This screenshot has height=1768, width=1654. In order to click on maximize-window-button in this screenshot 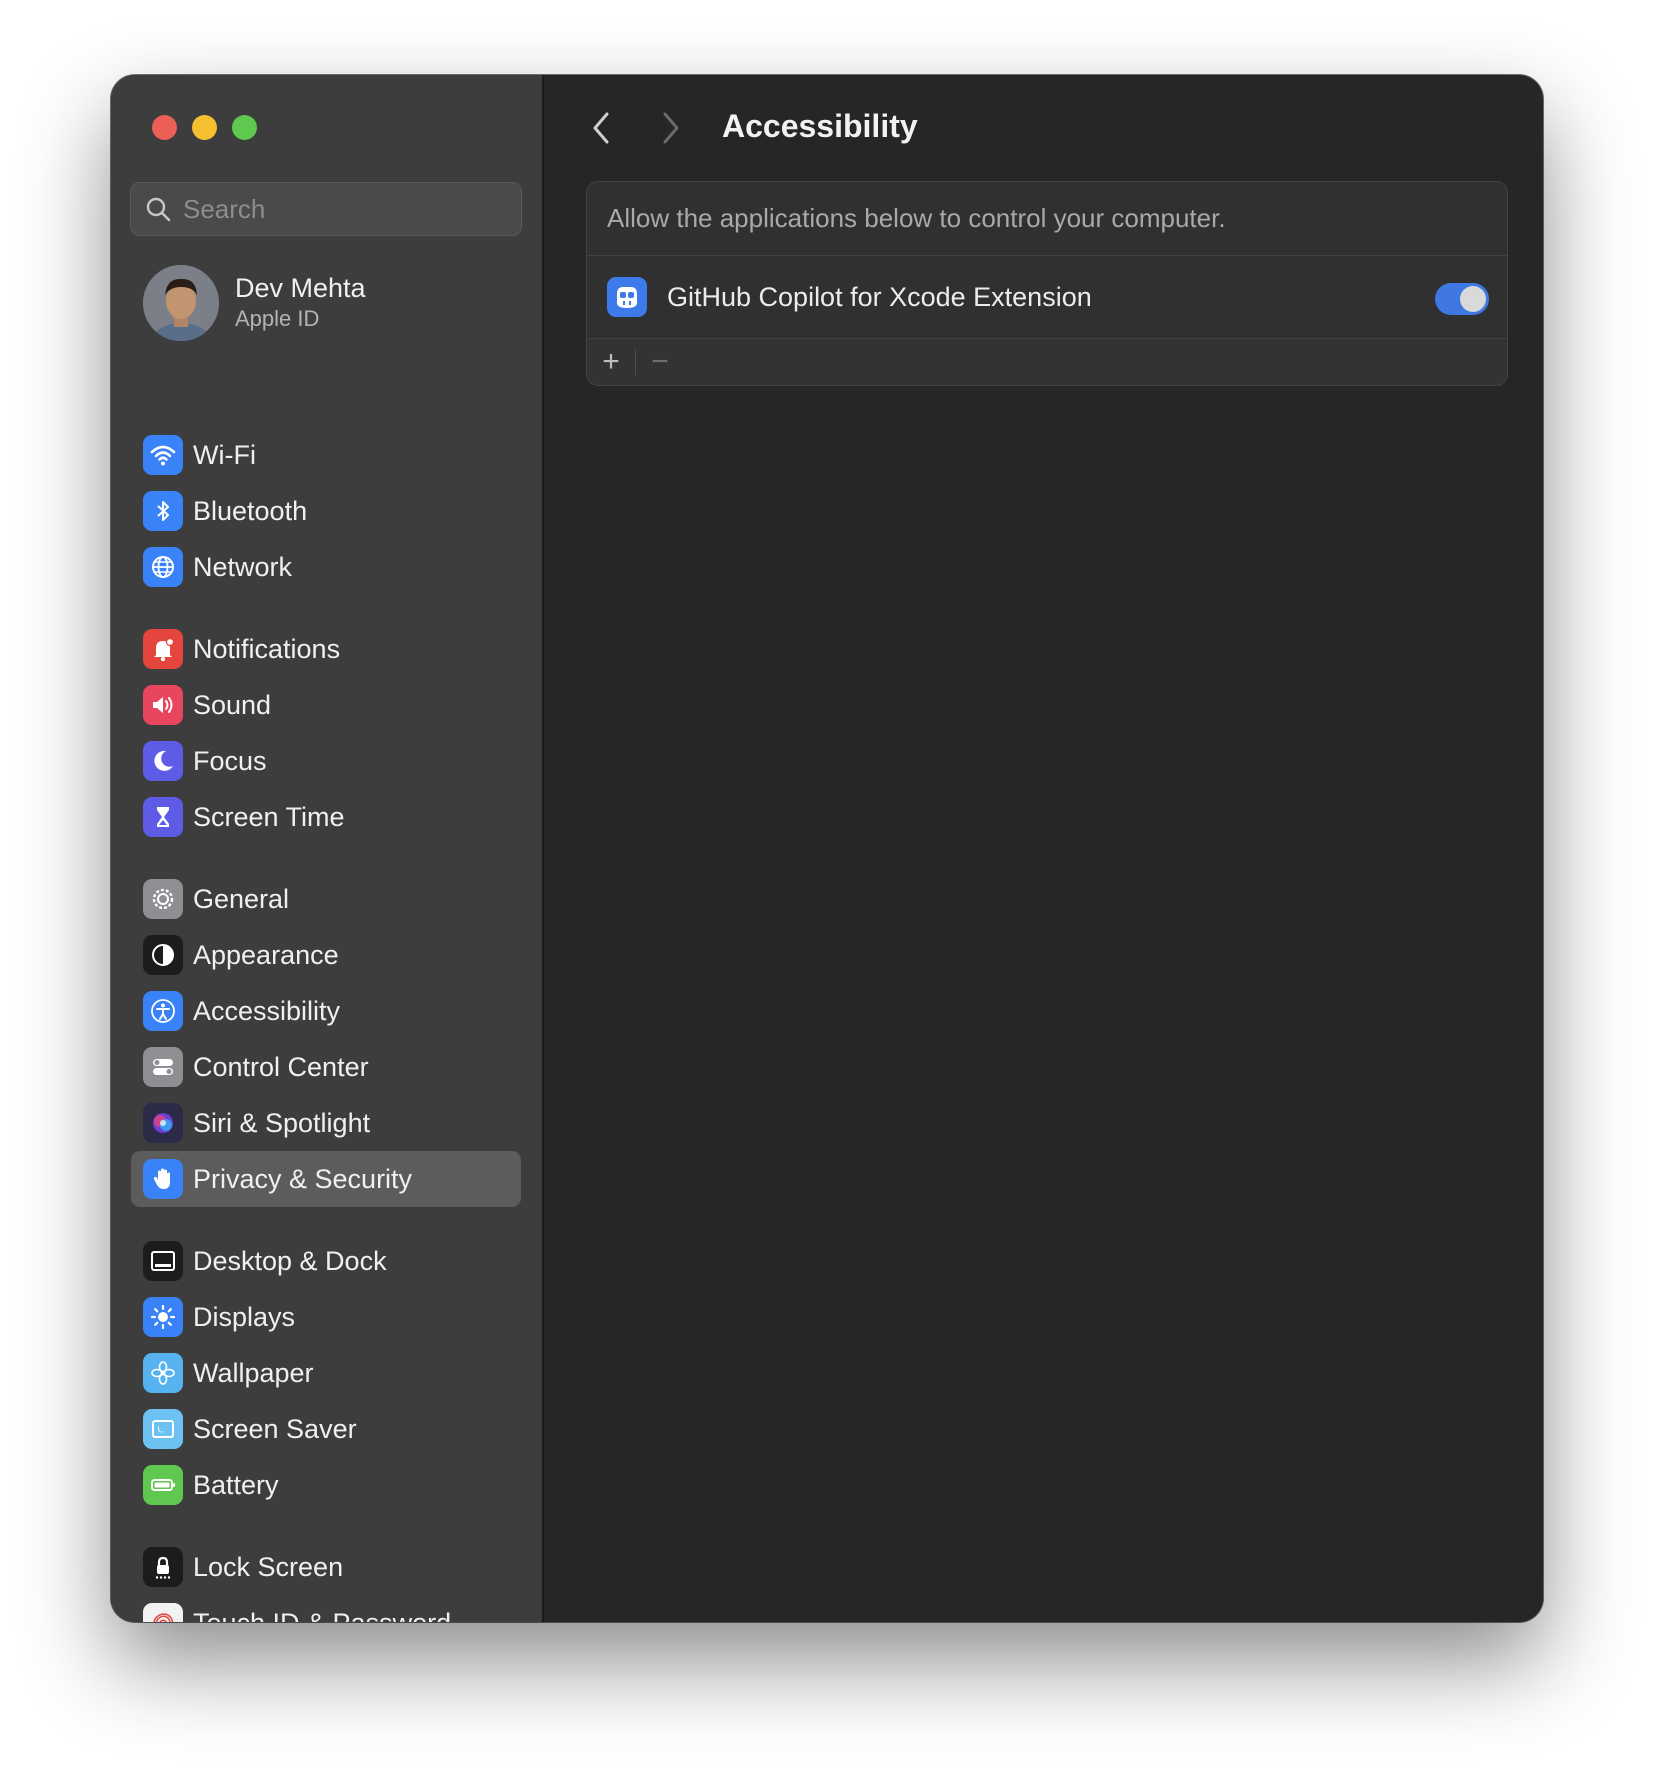, I will do `click(244, 127)`.